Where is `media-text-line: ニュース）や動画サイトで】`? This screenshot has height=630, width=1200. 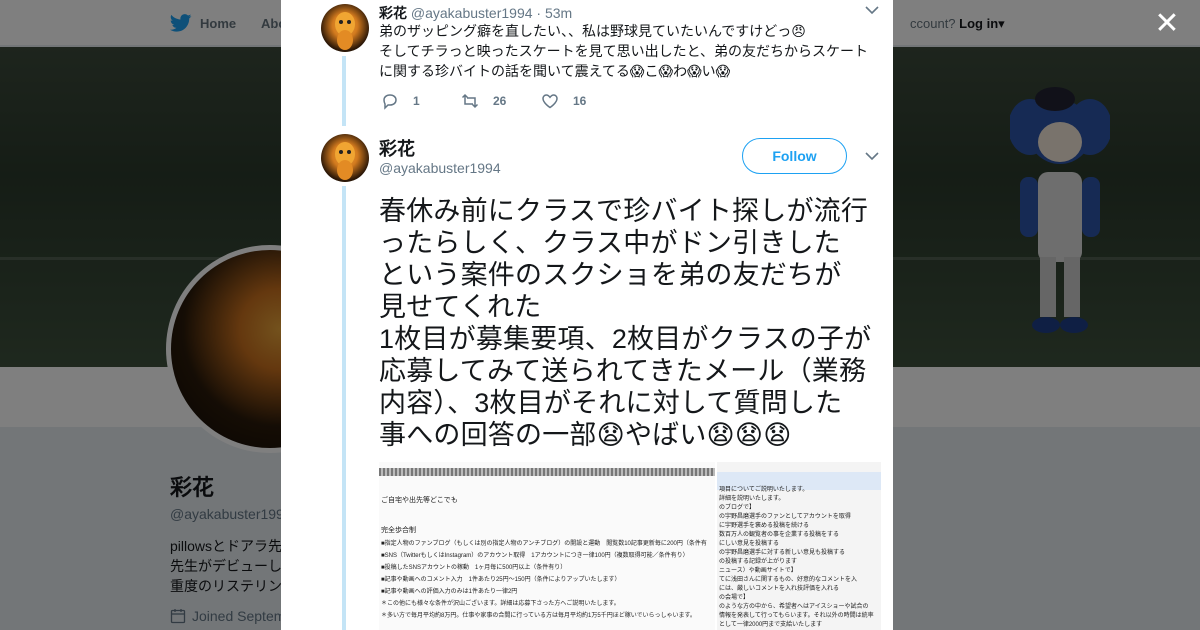
media-text-line: ニュース）や動画サイトで】 is located at coordinates (758, 571).